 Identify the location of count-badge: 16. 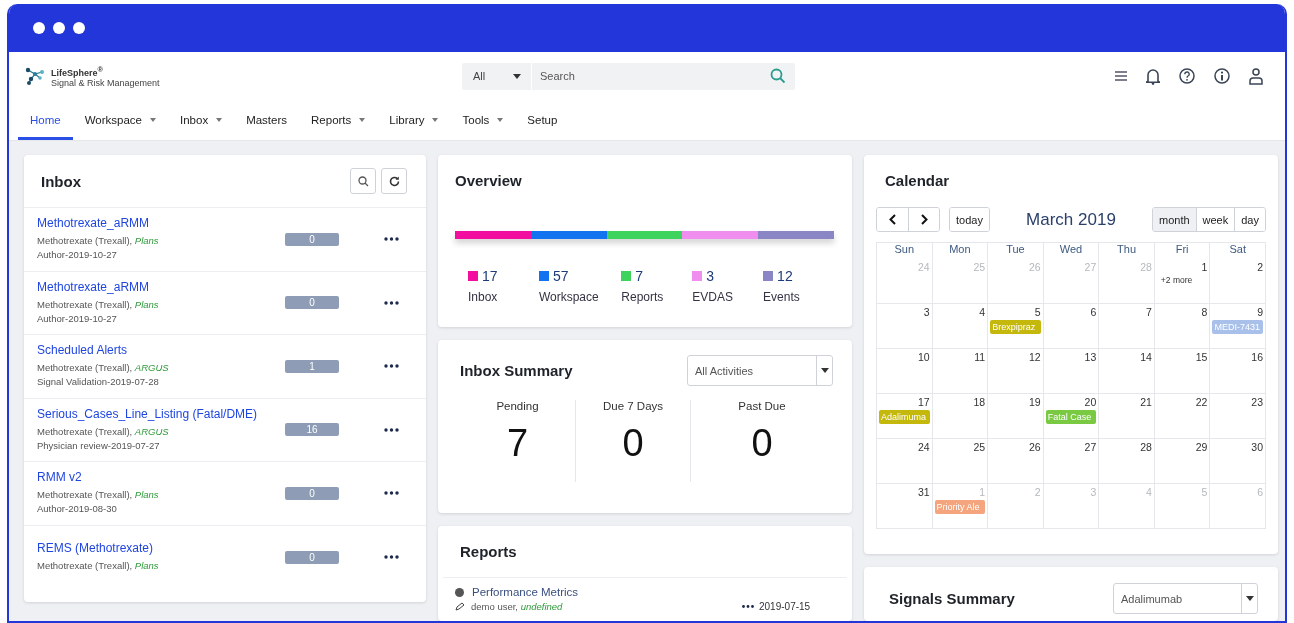
(312, 430).